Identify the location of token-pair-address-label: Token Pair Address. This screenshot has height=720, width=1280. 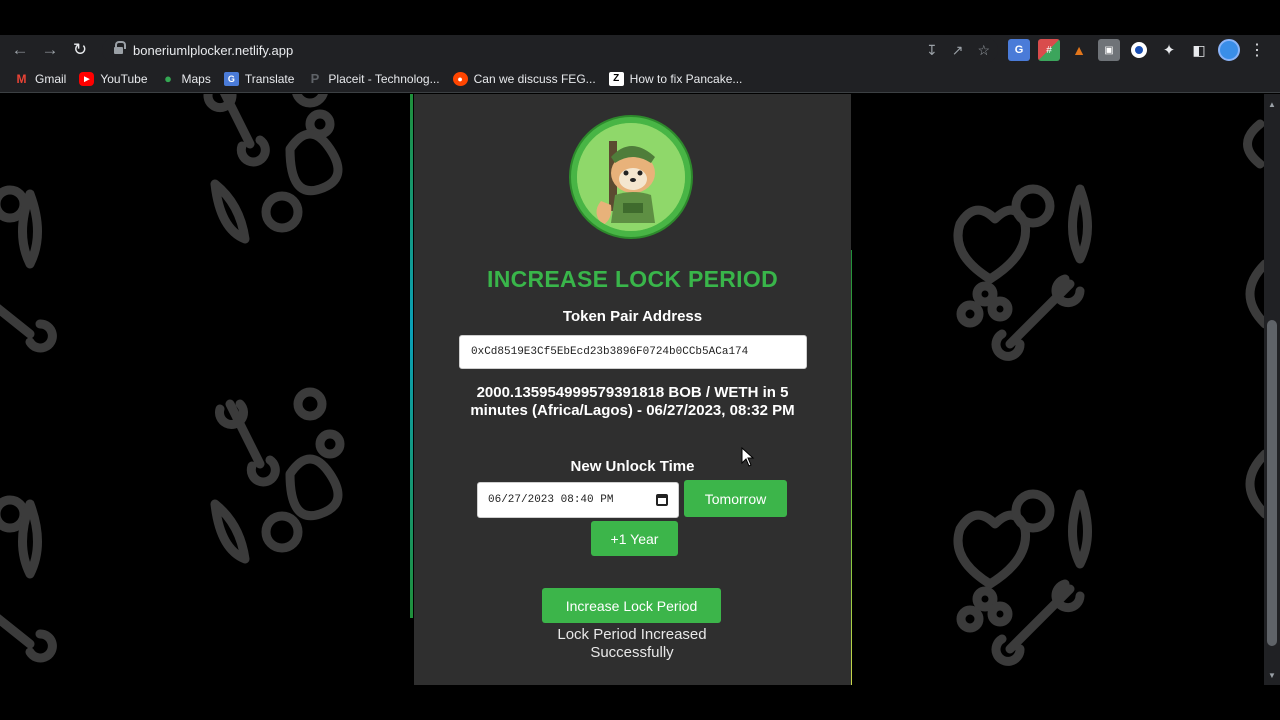
(632, 316).